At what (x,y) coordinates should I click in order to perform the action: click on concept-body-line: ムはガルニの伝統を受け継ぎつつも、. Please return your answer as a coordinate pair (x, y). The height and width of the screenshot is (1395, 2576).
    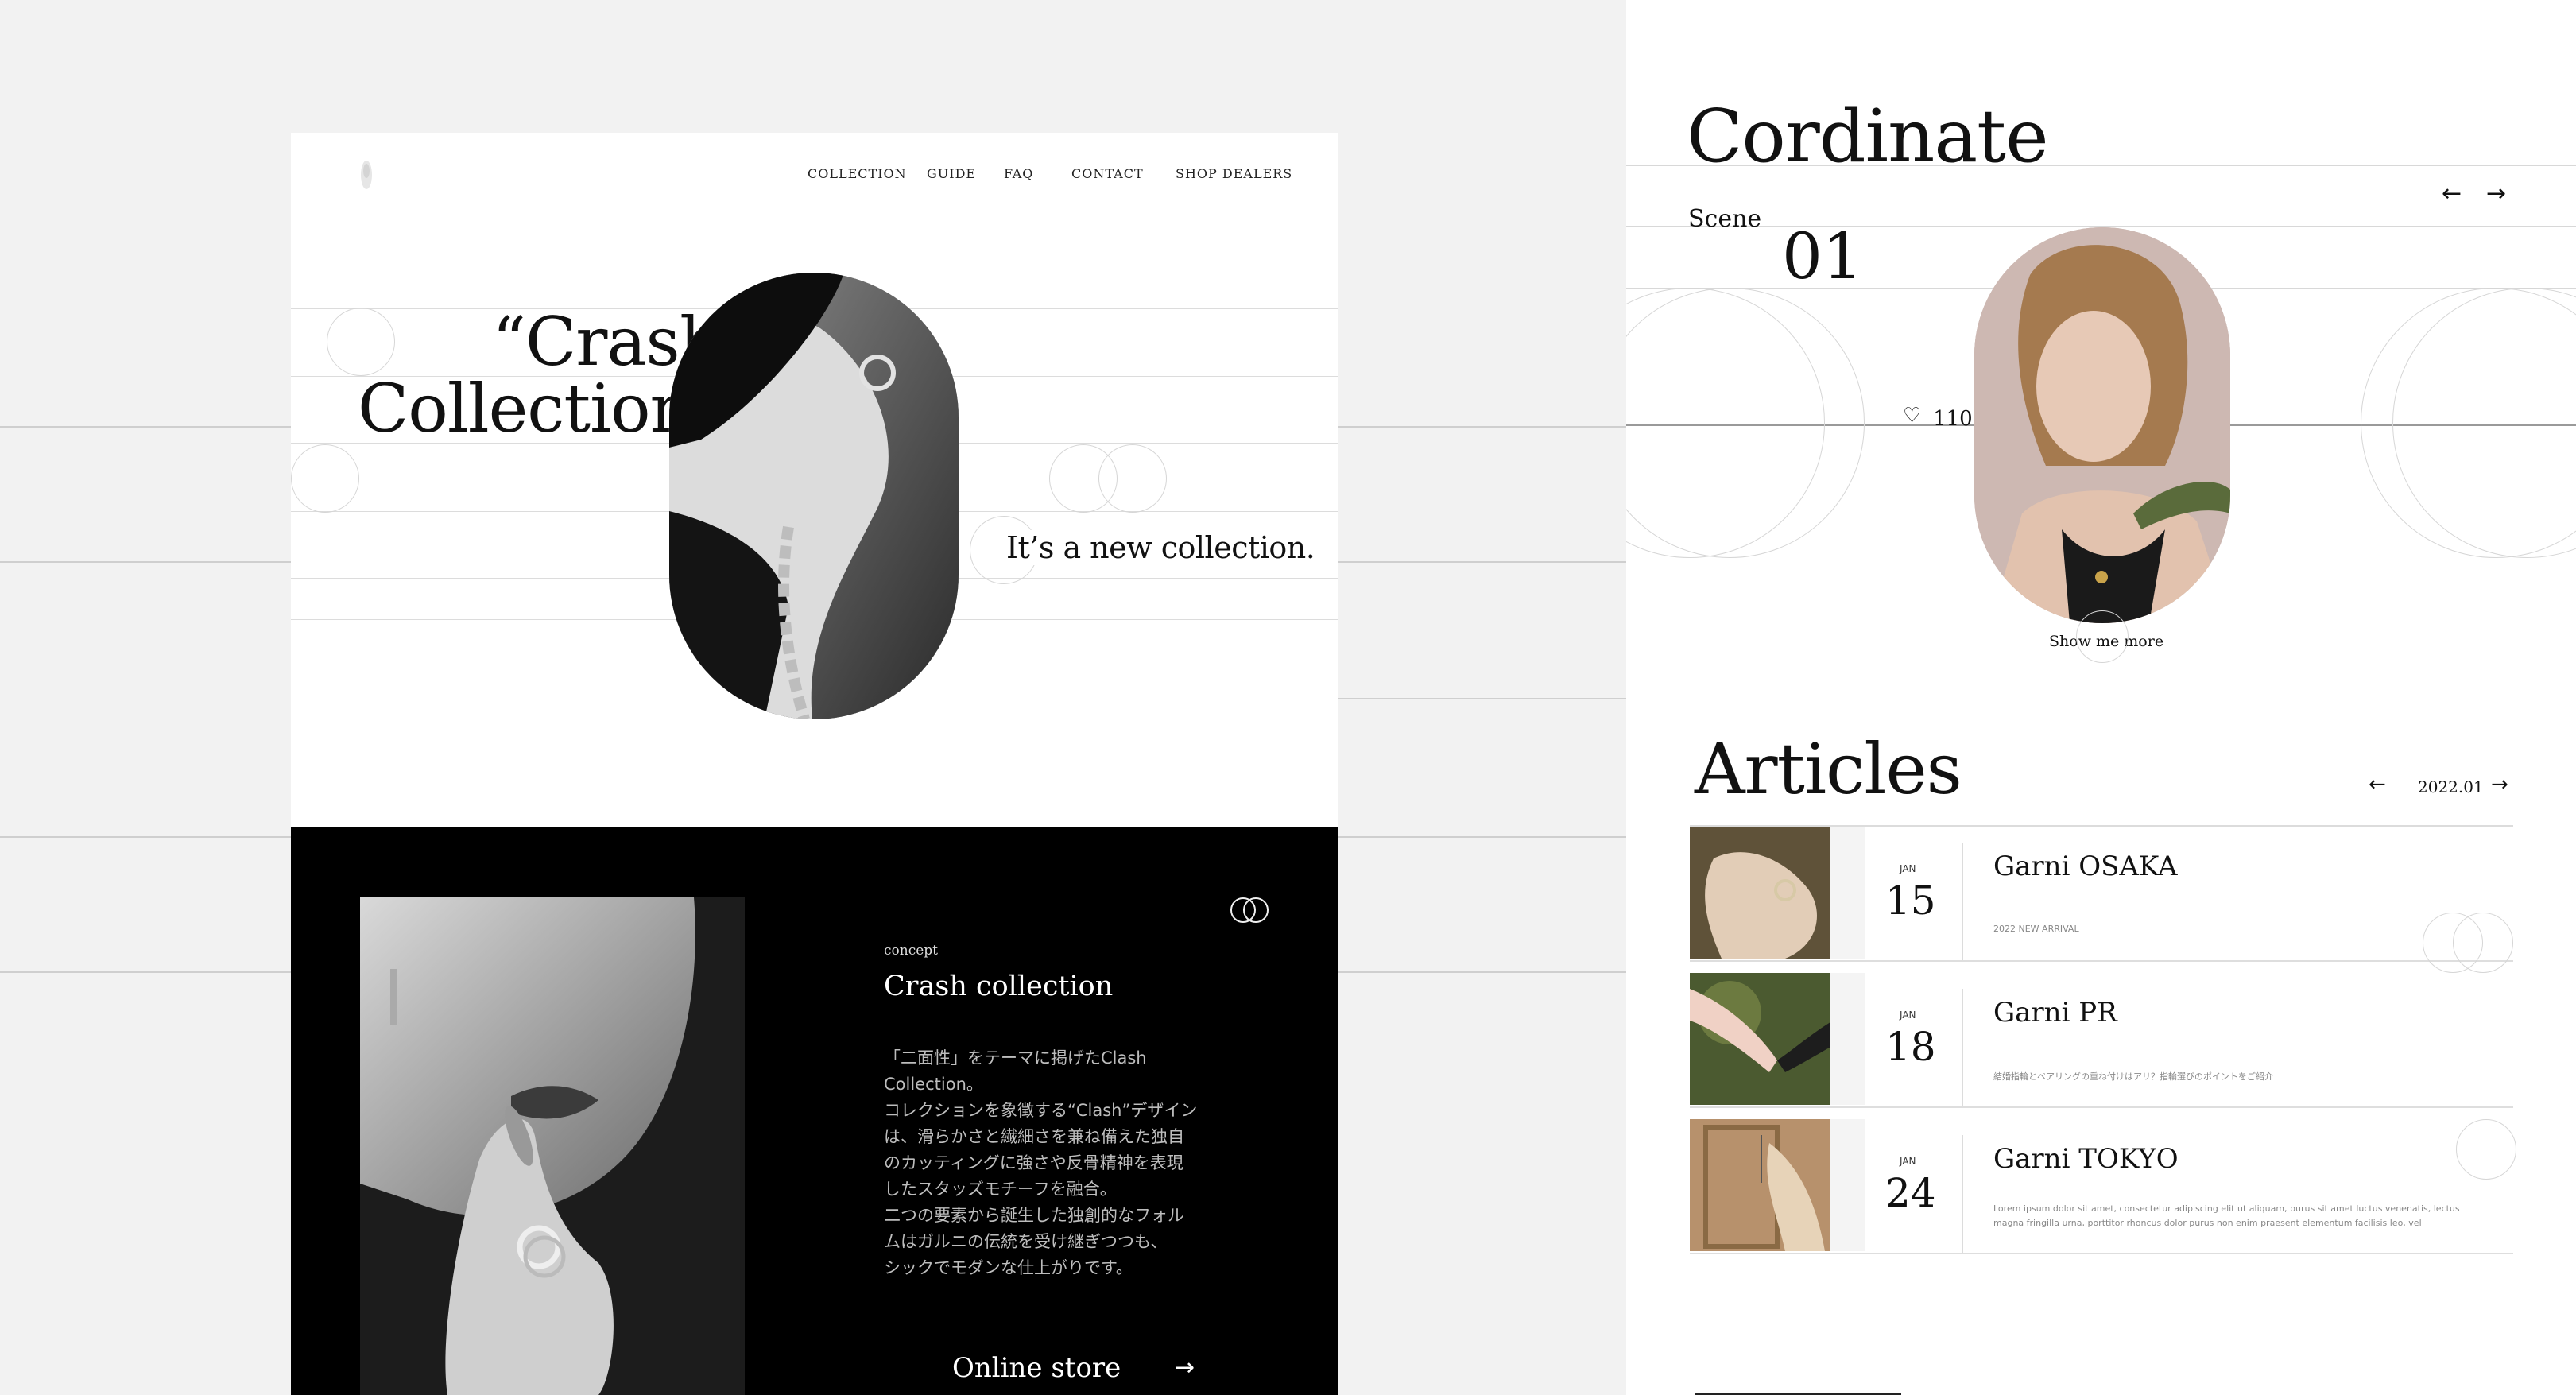
    Looking at the image, I should click on (1026, 1241).